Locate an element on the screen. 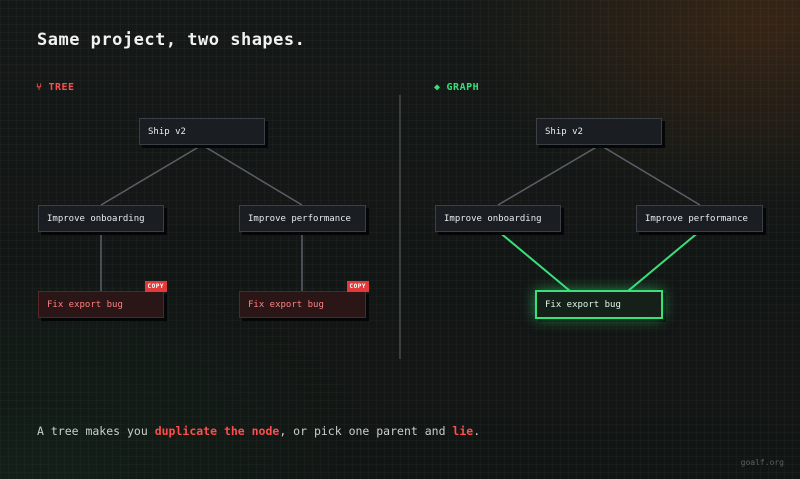 The height and width of the screenshot is (479, 800). graph-edge-right-leaf is located at coordinates (664, 261).